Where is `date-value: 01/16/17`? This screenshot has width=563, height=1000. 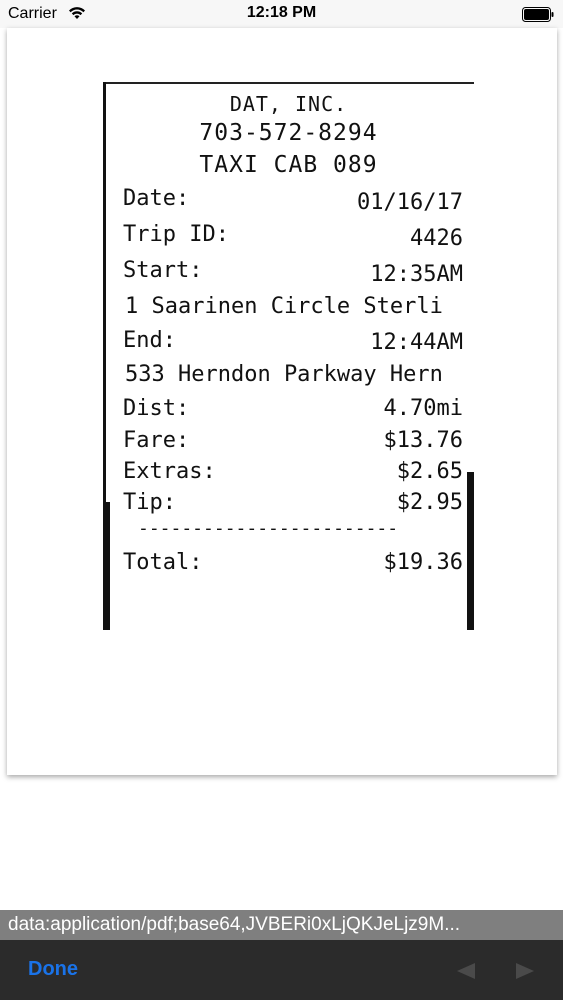 date-value: 01/16/17 is located at coordinates (410, 202).